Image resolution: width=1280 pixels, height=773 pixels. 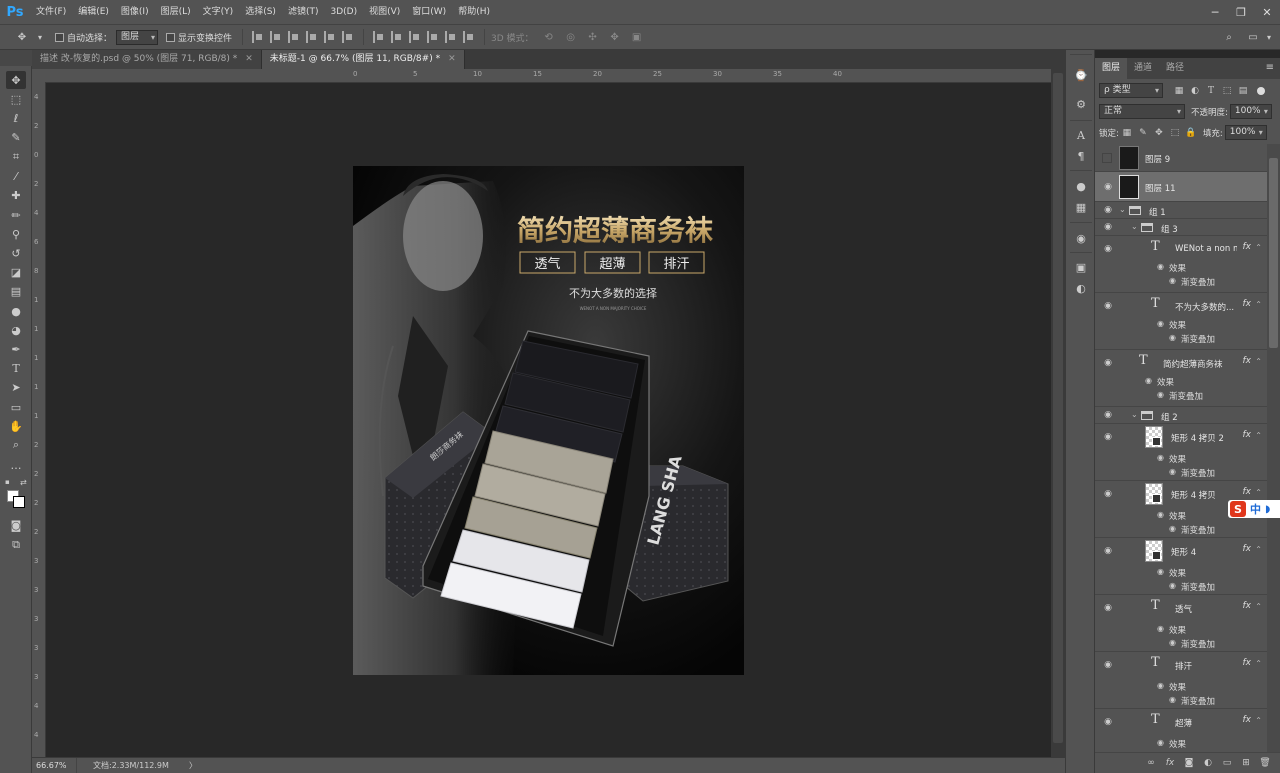 What do you see at coordinates (260, 12) in the screenshot?
I see `menu-select: 选择(S)` at bounding box center [260, 12].